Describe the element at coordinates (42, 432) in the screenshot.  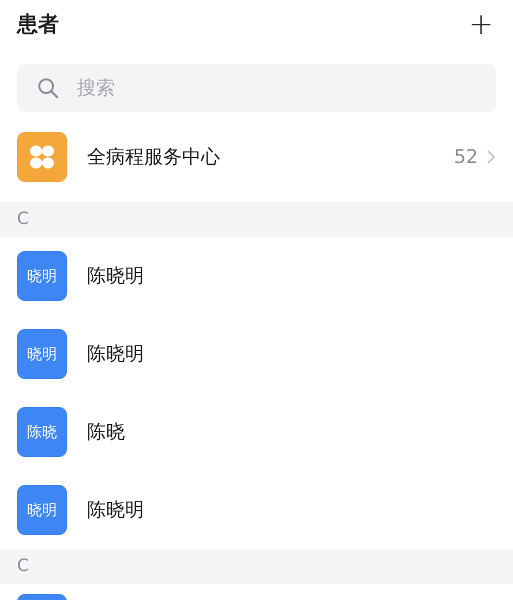
I see `avatar: 陈晓` at that location.